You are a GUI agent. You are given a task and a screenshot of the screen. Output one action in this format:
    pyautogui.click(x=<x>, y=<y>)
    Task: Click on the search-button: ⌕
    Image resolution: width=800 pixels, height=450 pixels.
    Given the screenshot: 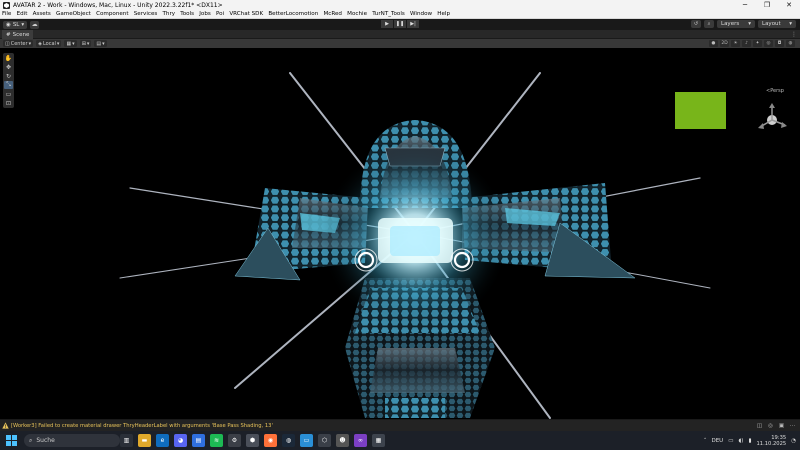 What is the action you would take?
    pyautogui.click(x=709, y=24)
    